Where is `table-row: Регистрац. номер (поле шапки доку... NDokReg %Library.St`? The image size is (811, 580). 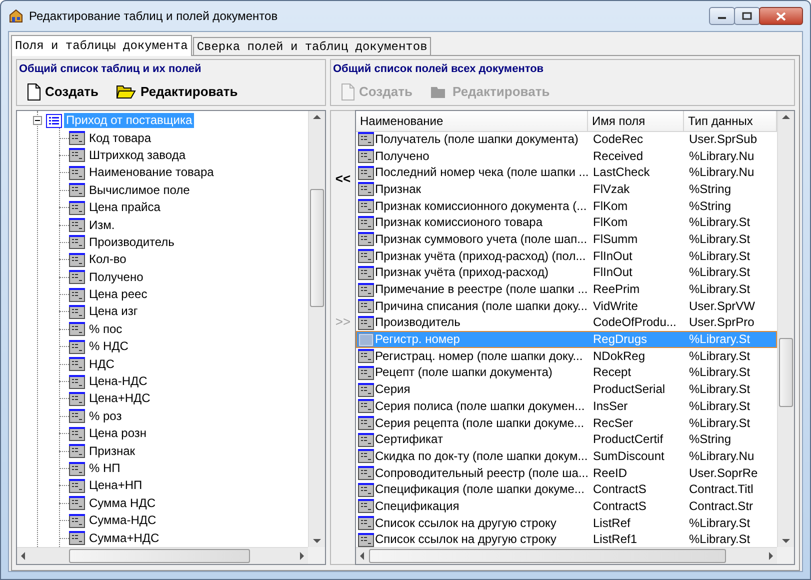 table-row: Регистрац. номер (поле шапки доку... NDokReg %Library.St is located at coordinates (566, 356).